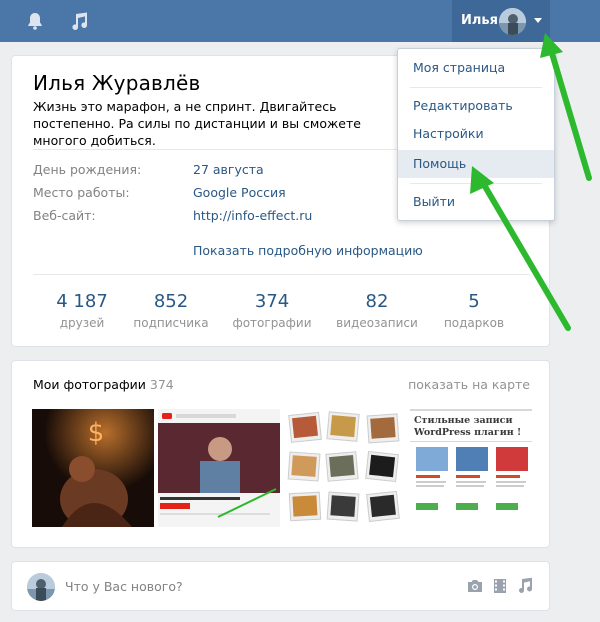  I want to click on menu-item-help: Помощь, so click(476, 164).